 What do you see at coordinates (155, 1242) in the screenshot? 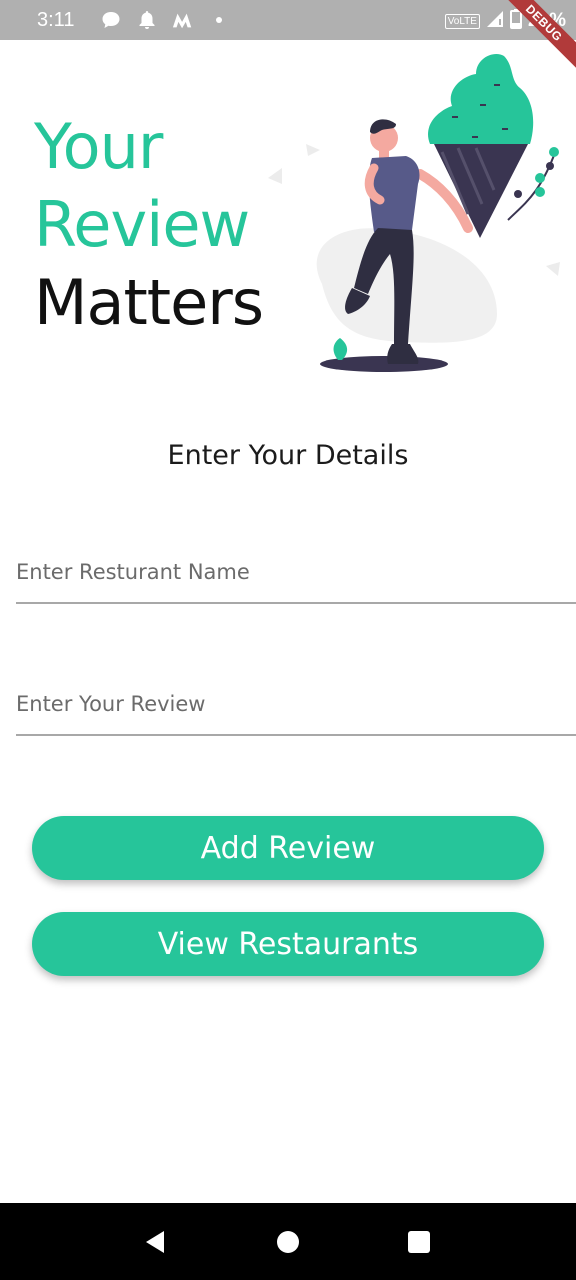
I see `back-icon` at bounding box center [155, 1242].